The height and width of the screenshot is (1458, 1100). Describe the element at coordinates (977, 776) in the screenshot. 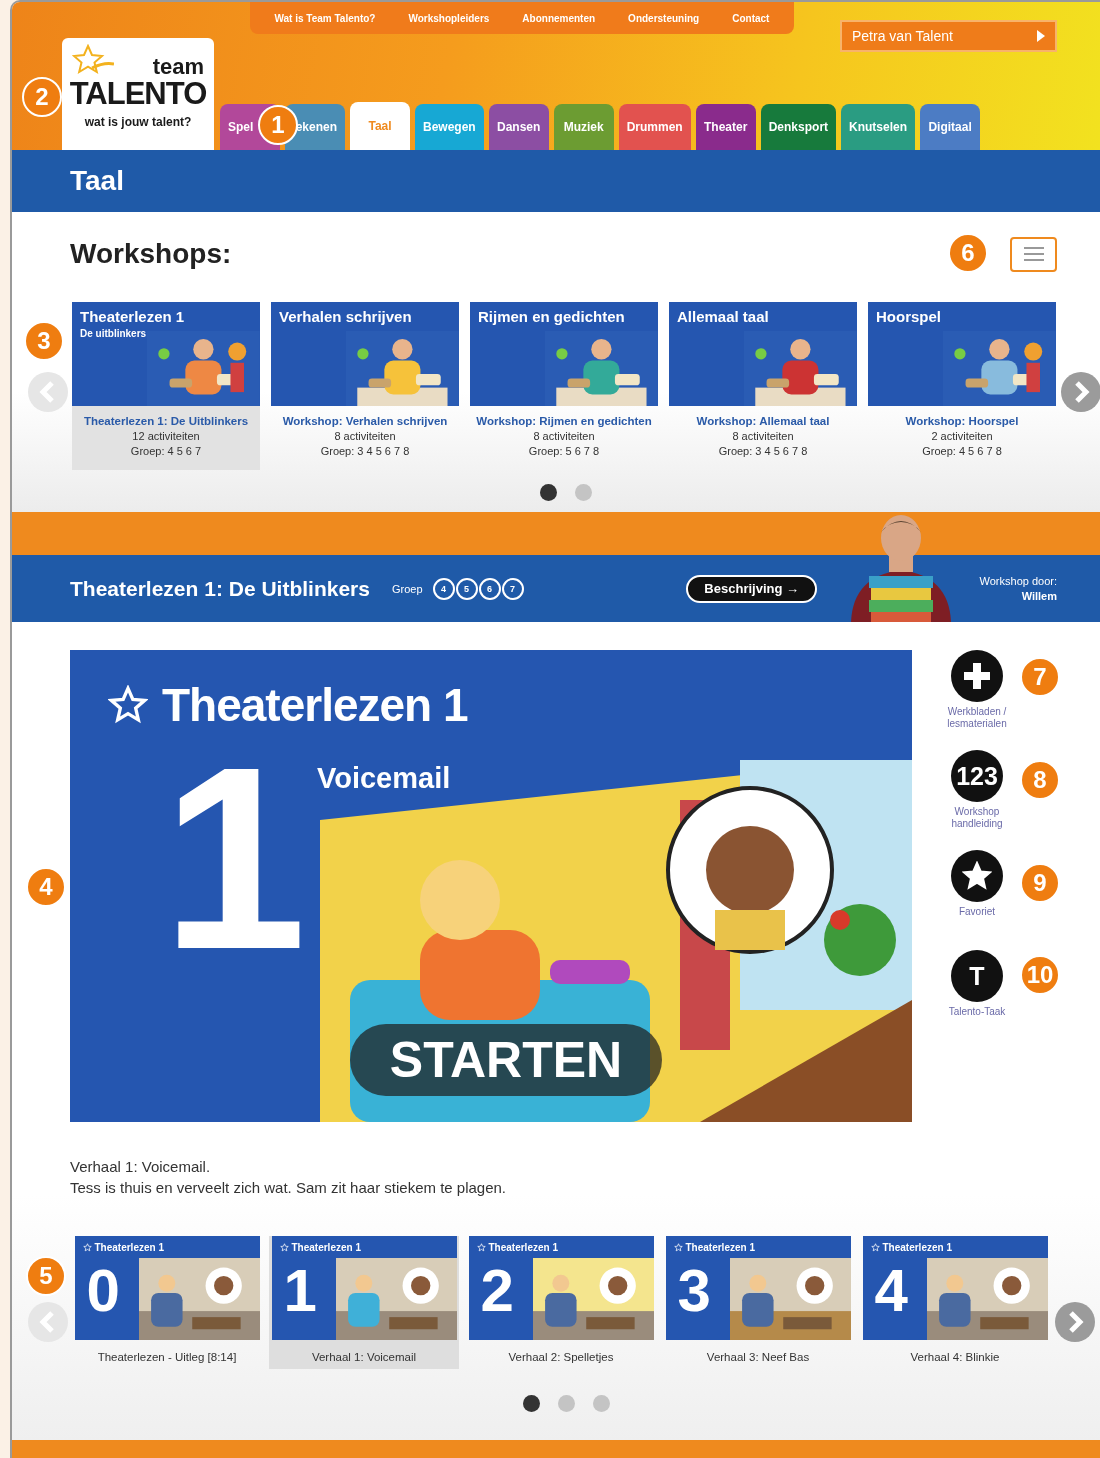

I see `glyph-icon: 123` at that location.